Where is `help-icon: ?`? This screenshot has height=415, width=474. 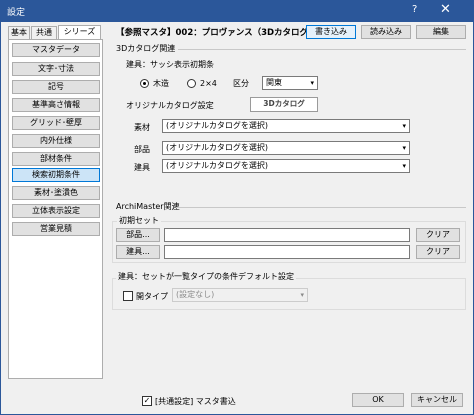
help-icon: ? is located at coordinates (414, 9).